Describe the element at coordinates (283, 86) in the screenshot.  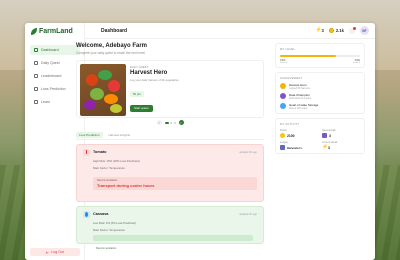
I see `medal-icon` at that location.